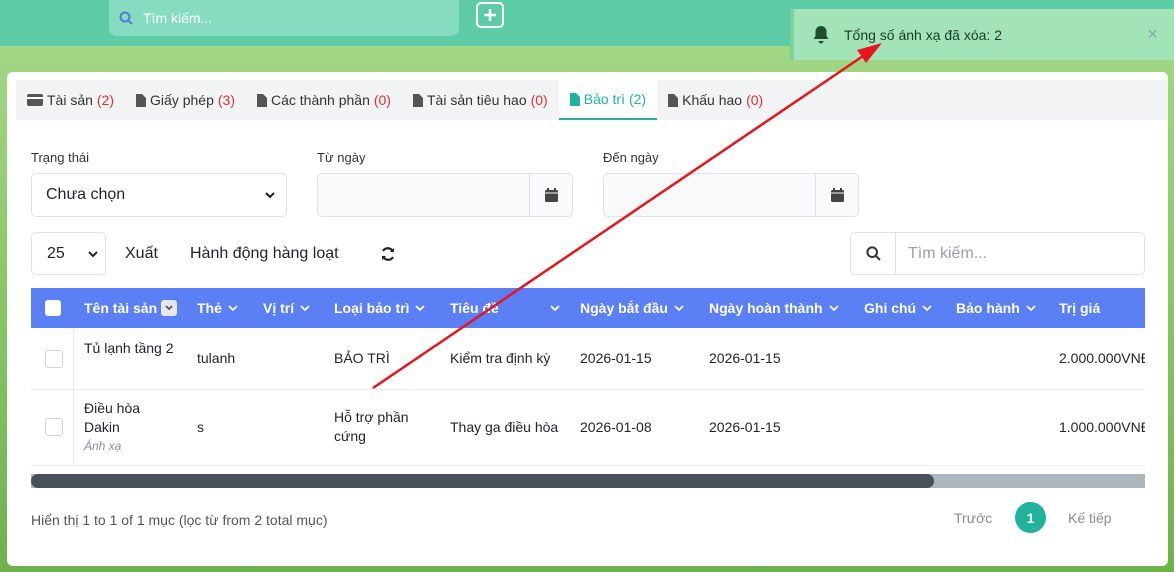  What do you see at coordinates (264, 253) in the screenshot?
I see `bulk-actions-button: Hành động hàng loạt` at bounding box center [264, 253].